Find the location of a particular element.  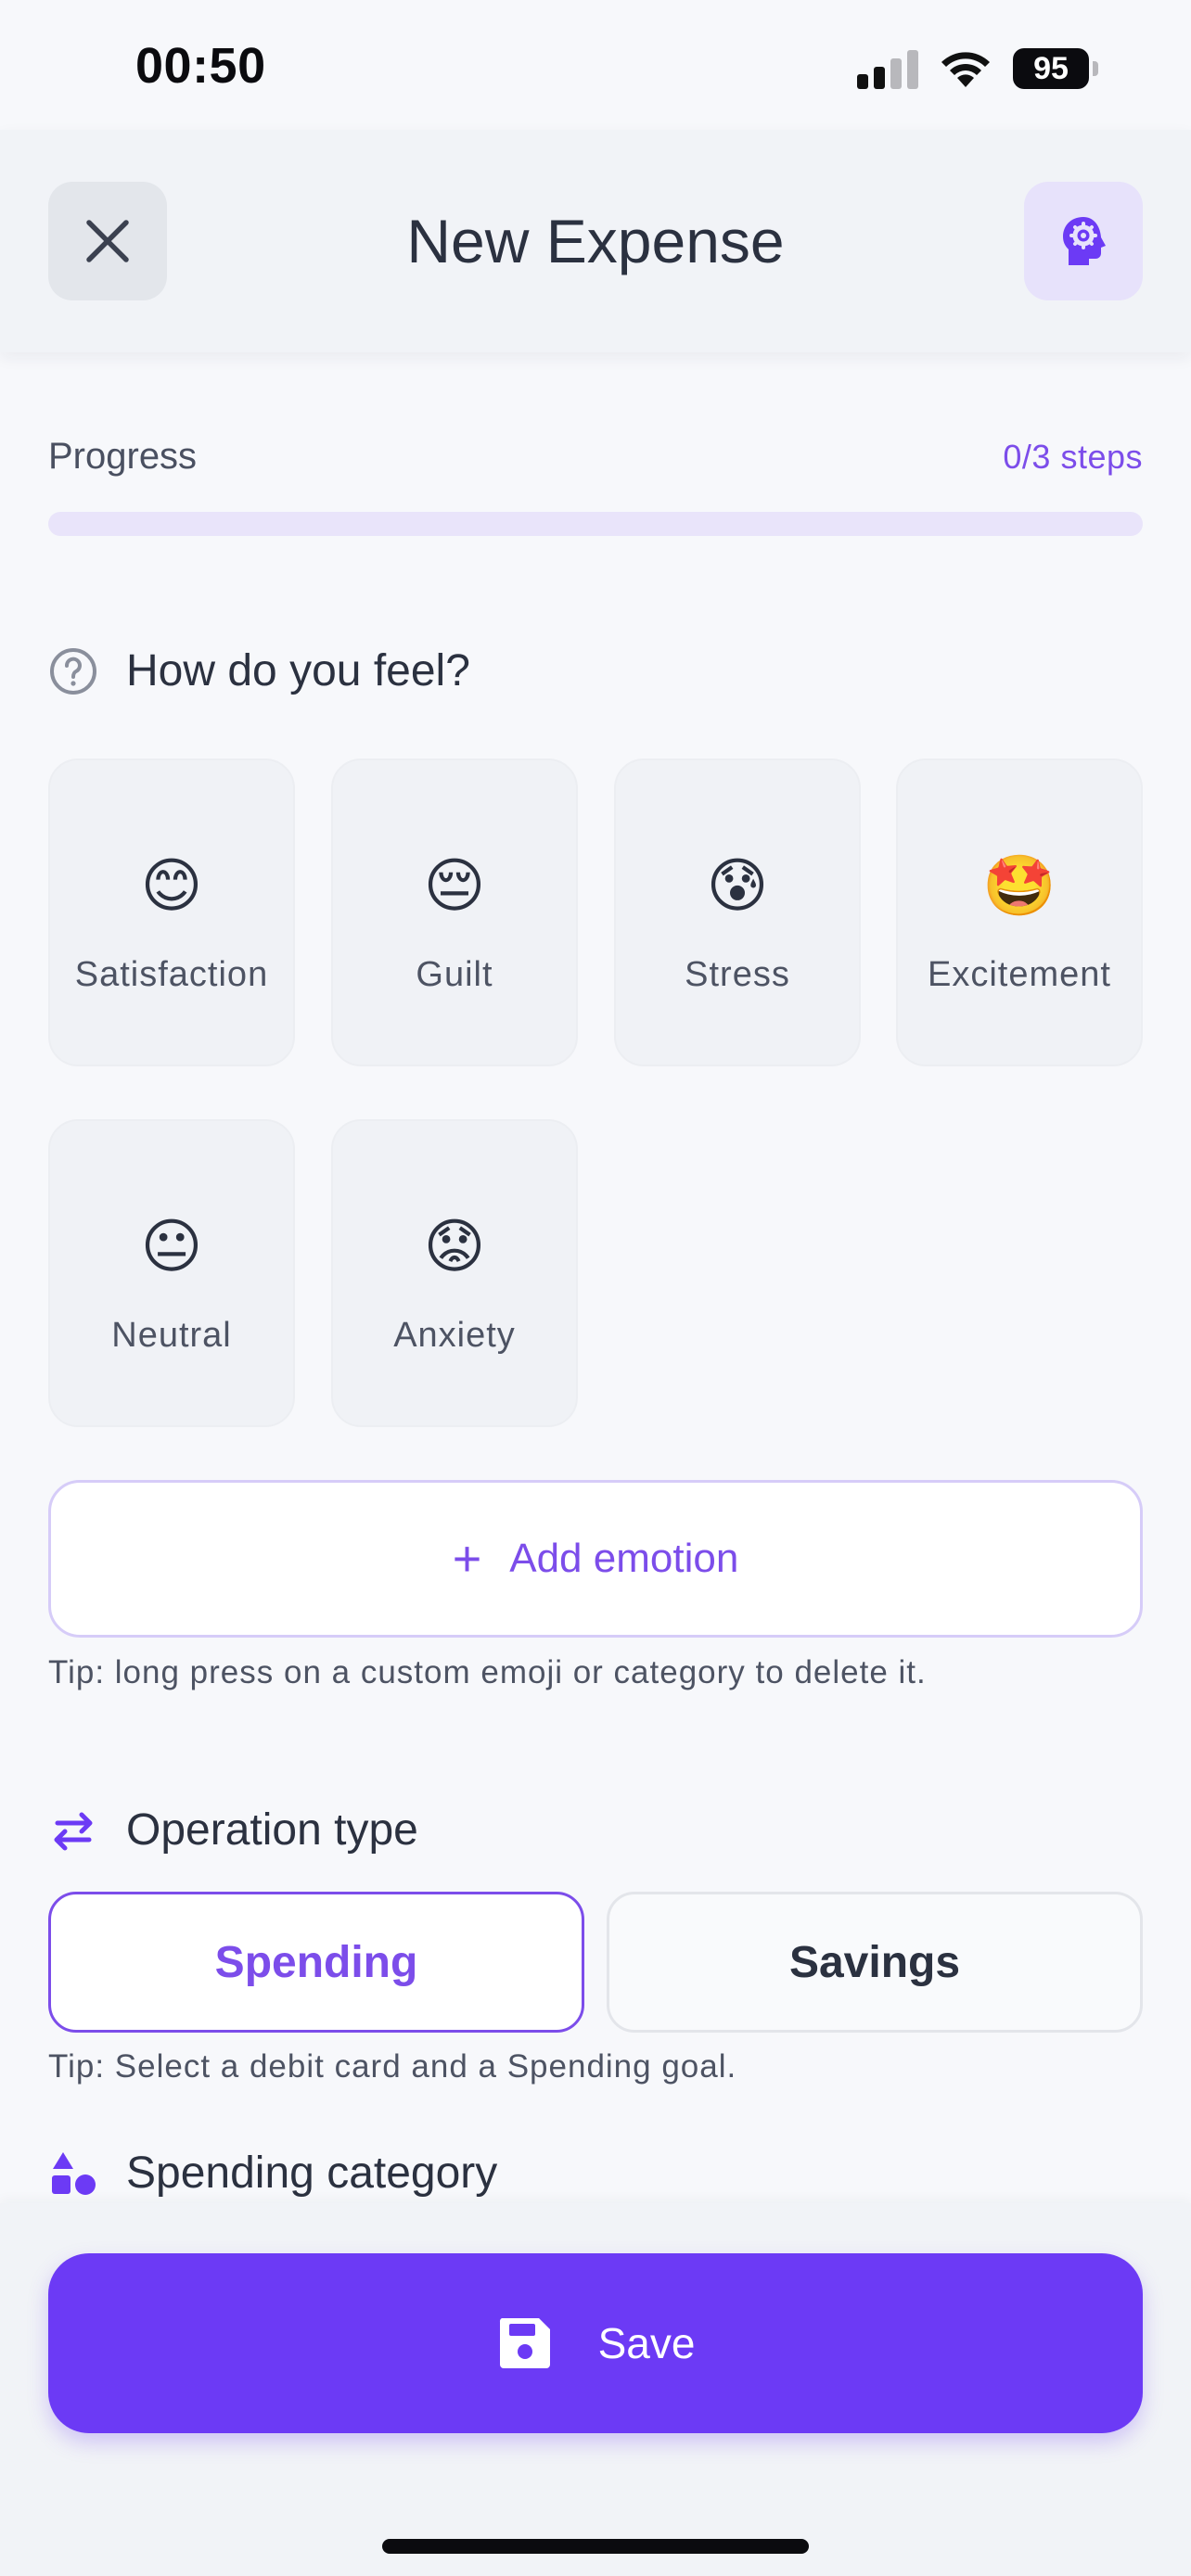

feel-section-header: How do you feel? is located at coordinates (259, 670).